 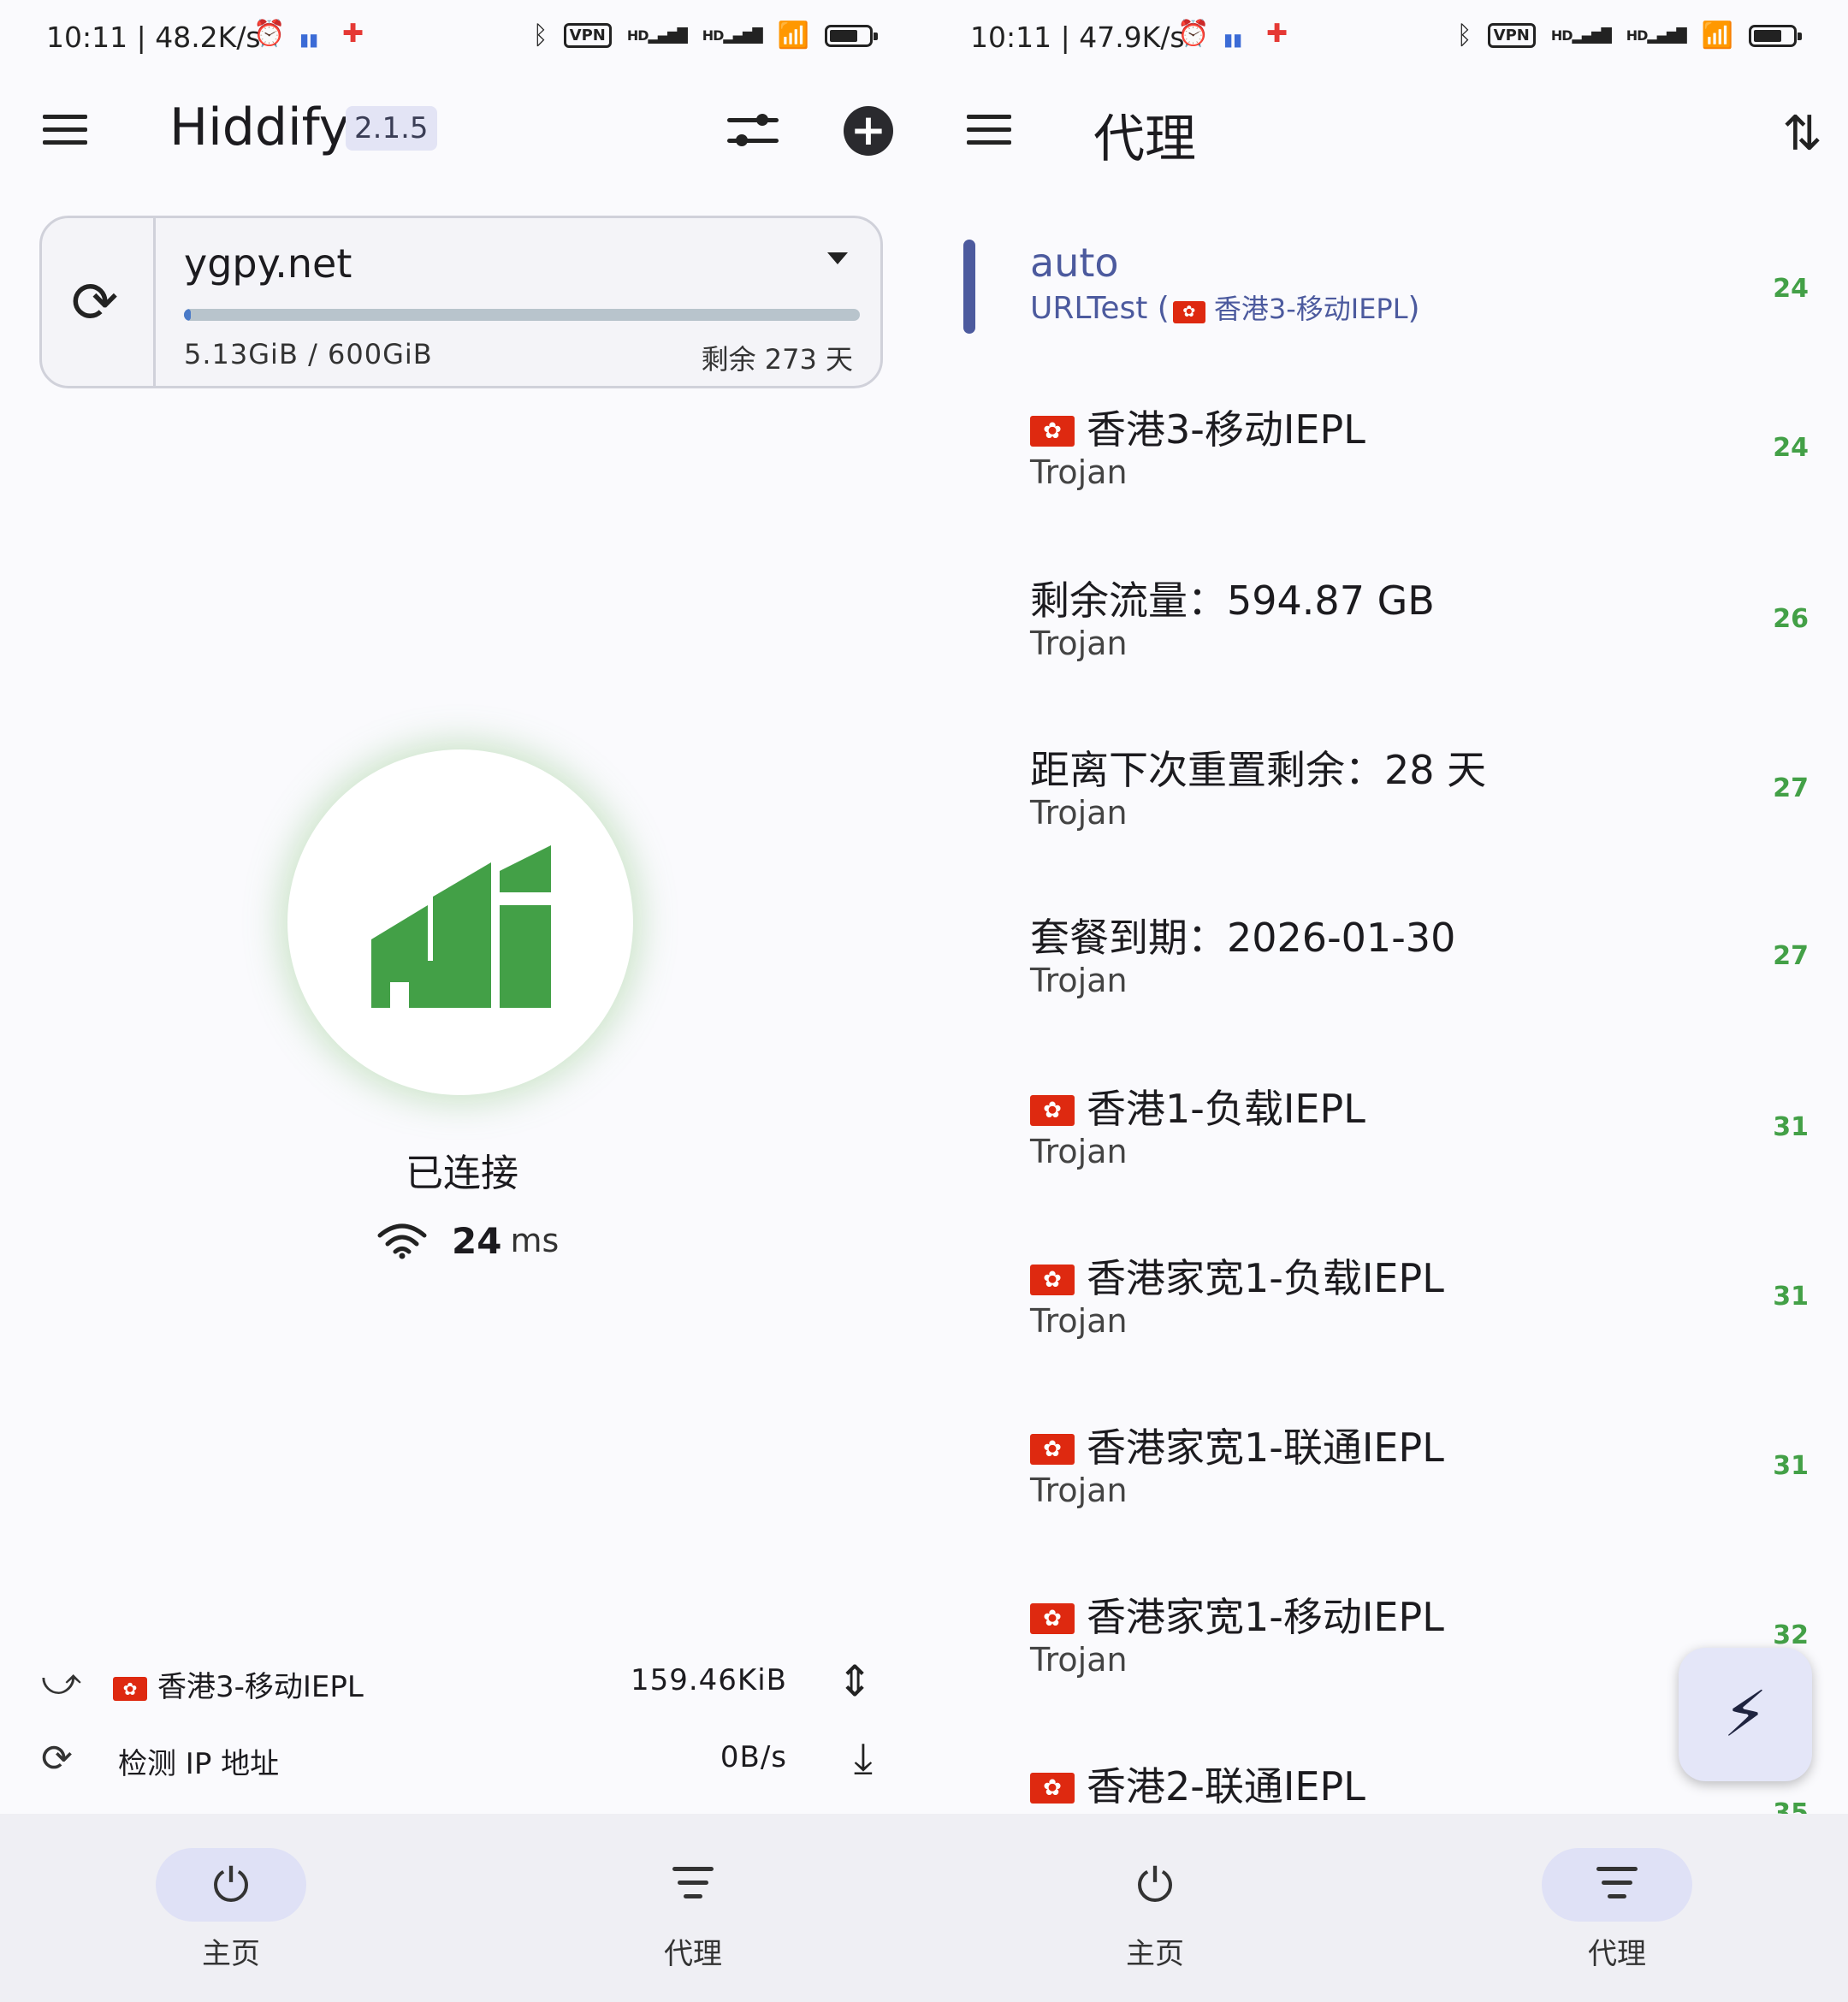 What do you see at coordinates (462, 128) in the screenshot?
I see `app-bar: Hiddify 2.1.5 +` at bounding box center [462, 128].